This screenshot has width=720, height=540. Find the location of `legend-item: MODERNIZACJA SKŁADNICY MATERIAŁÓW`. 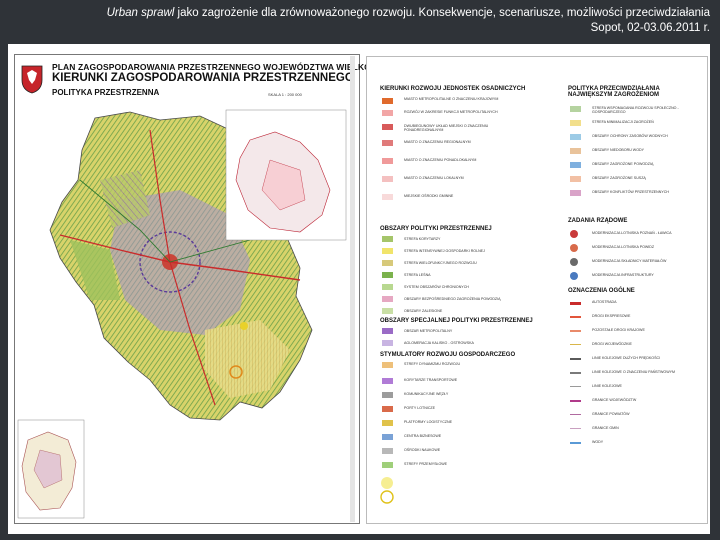

legend-item: MODERNIZACJA SKŁADNICY MATERIAŁÓW is located at coordinates (629, 261).